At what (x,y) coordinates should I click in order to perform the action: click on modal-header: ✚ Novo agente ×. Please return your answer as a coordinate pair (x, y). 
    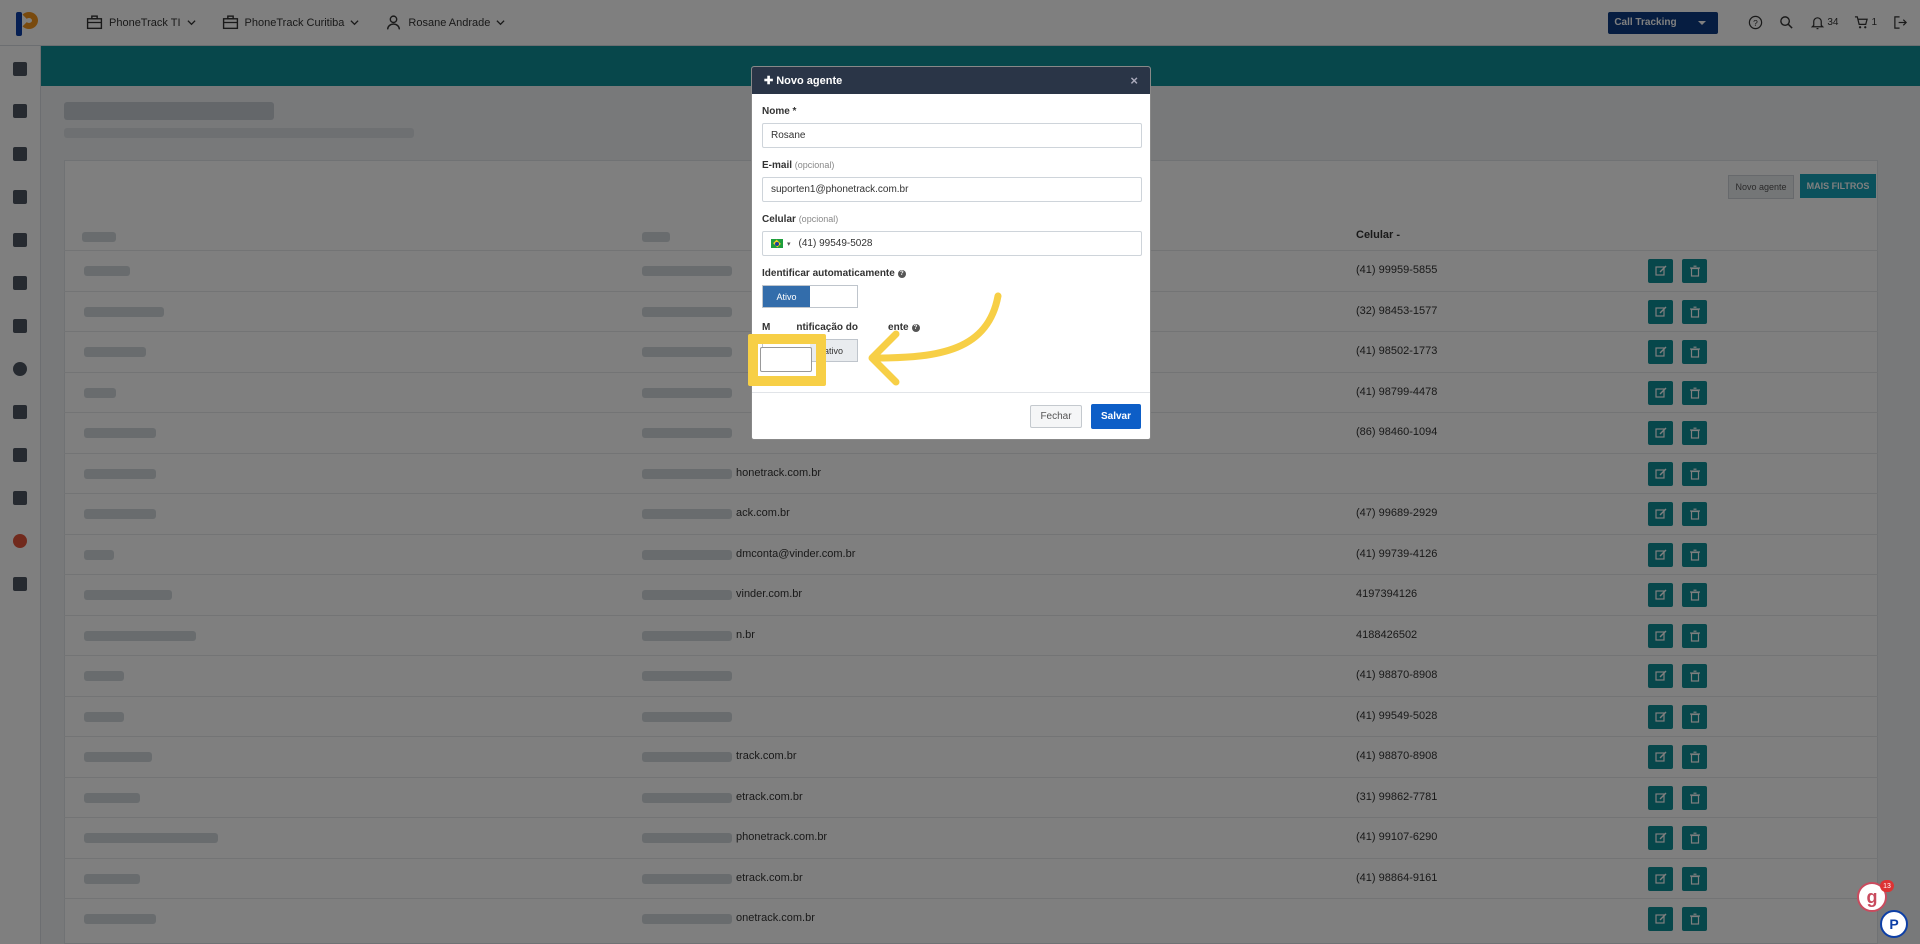
    Looking at the image, I should click on (951, 80).